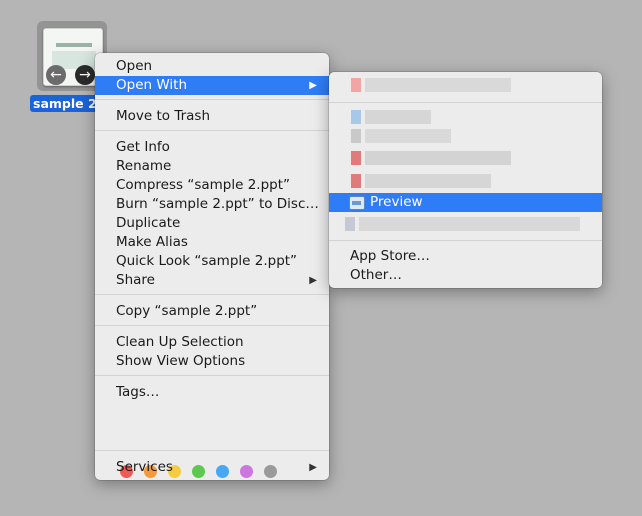 The height and width of the screenshot is (516, 642). I want to click on menu-item-share: Share ▶, so click(212, 280).